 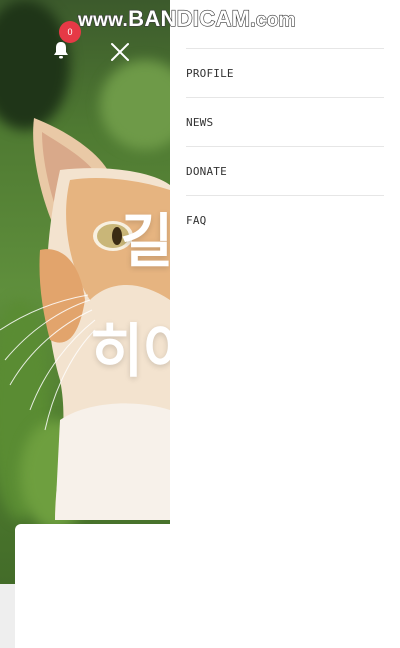 I want to click on menu-item-news: NEWS, so click(x=285, y=121).